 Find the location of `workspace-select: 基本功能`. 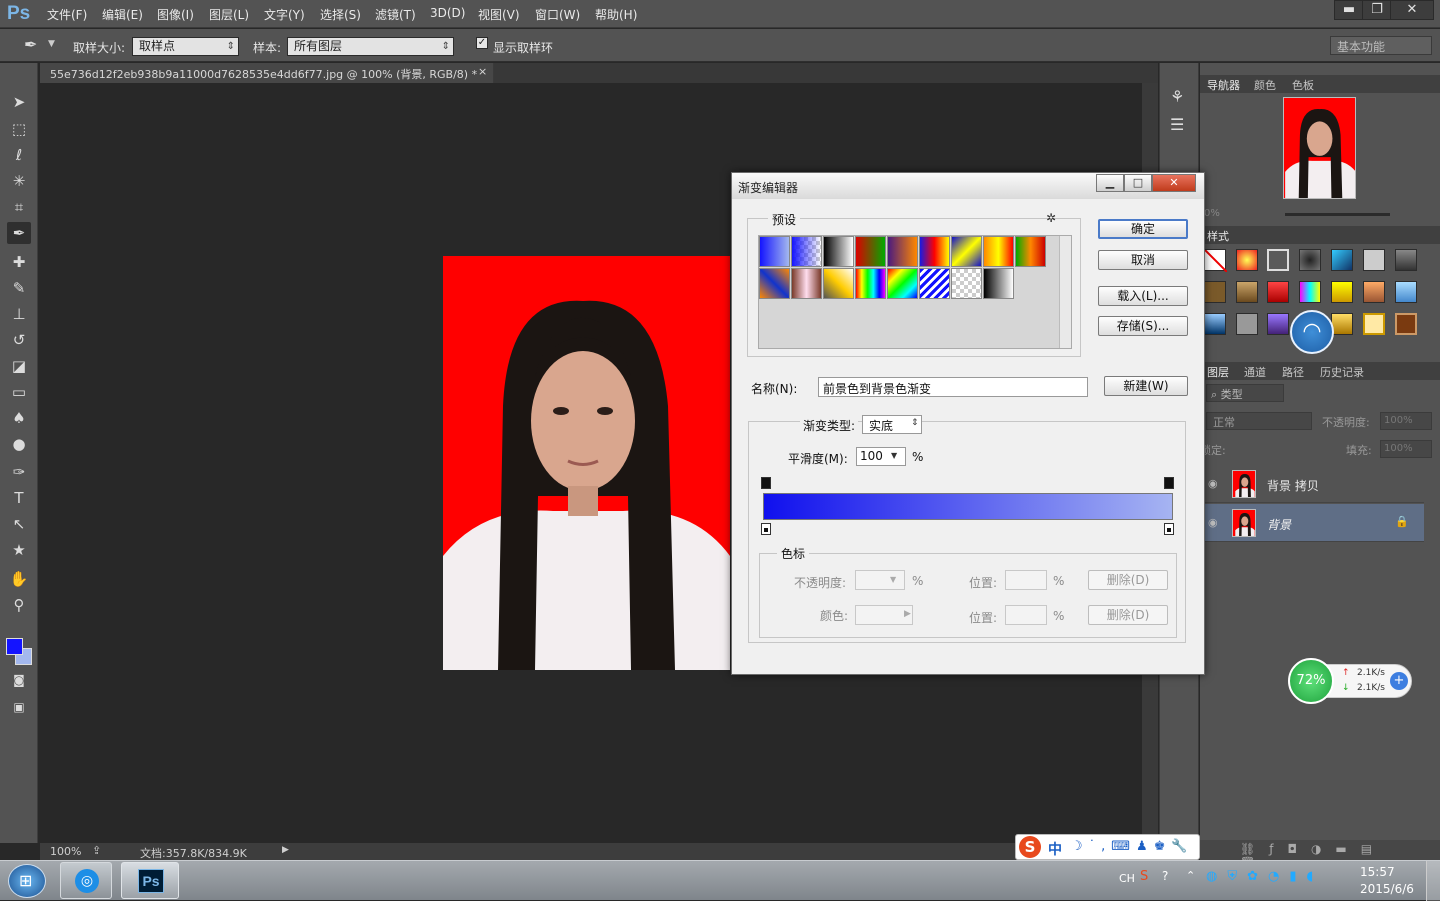

workspace-select: 基本功能 is located at coordinates (1381, 45).